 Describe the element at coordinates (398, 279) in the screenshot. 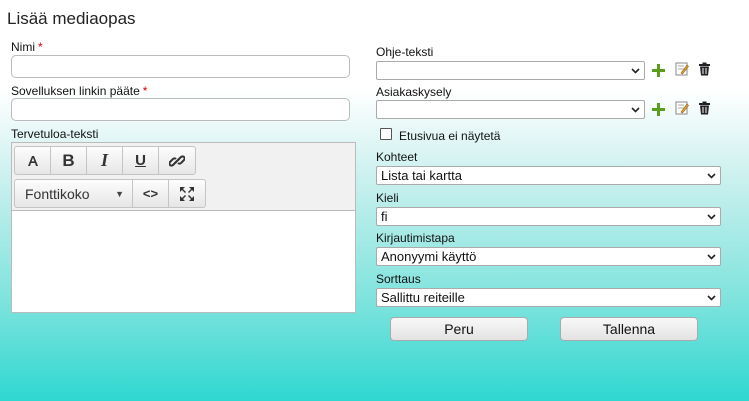

I see `sort-label: Sorttaus` at that location.